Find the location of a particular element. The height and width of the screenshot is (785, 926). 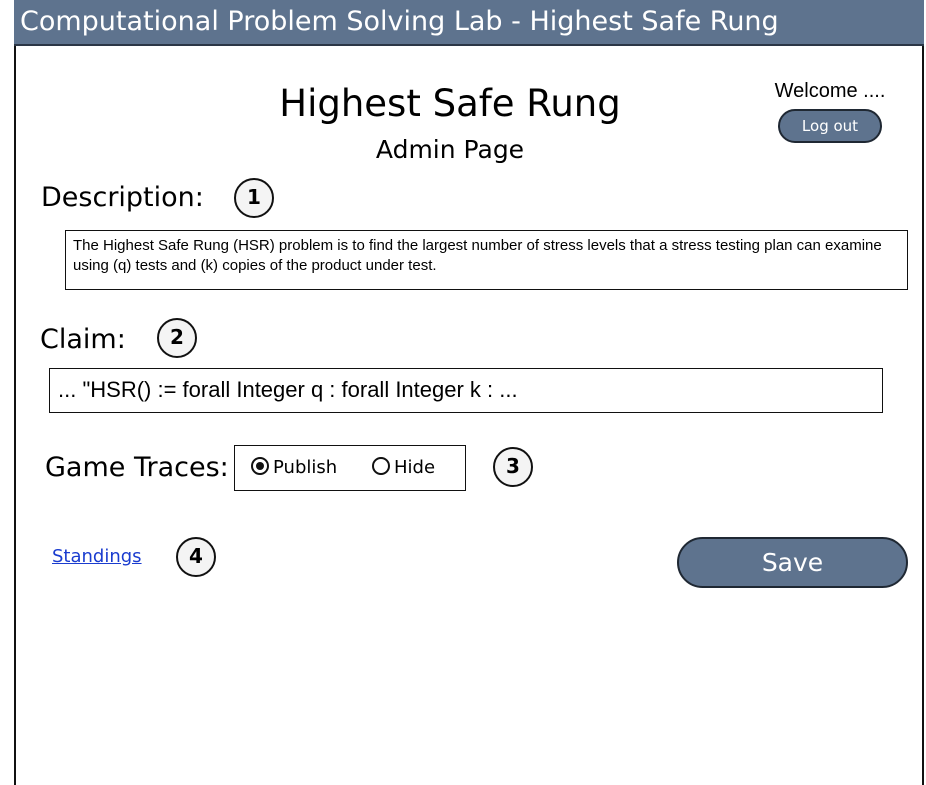

claim-label: Claim: is located at coordinates (83, 339).